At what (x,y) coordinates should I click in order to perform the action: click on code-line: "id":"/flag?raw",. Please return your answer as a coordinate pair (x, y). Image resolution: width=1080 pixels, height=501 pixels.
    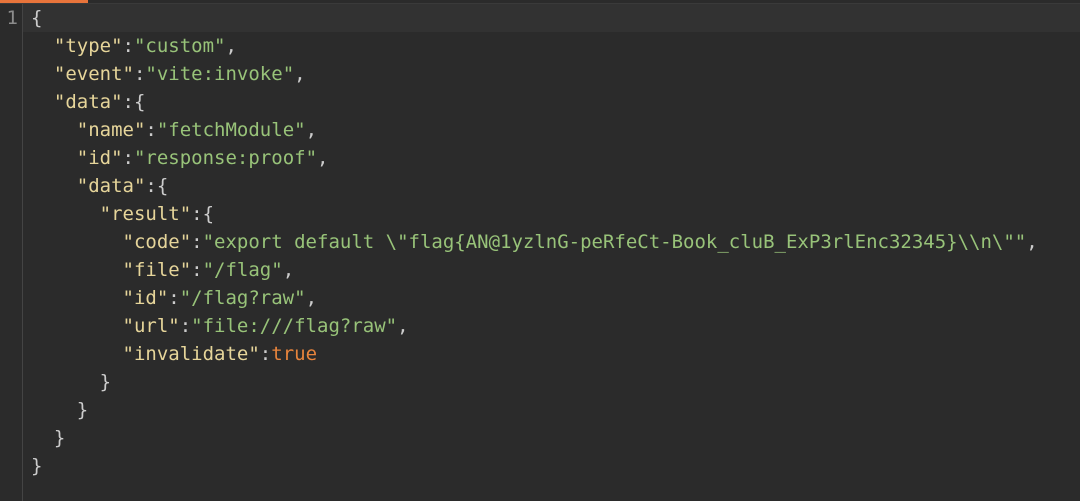
    Looking at the image, I should click on (555, 298).